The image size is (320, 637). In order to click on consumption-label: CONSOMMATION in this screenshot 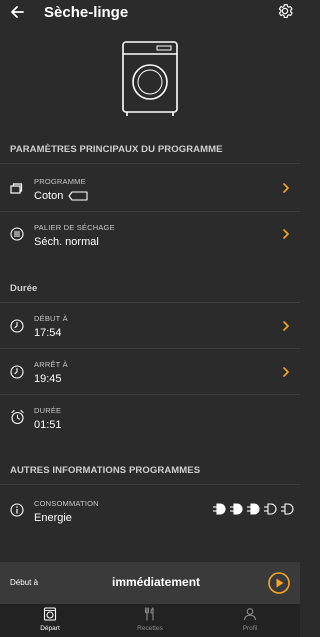, I will do `click(66, 503)`.